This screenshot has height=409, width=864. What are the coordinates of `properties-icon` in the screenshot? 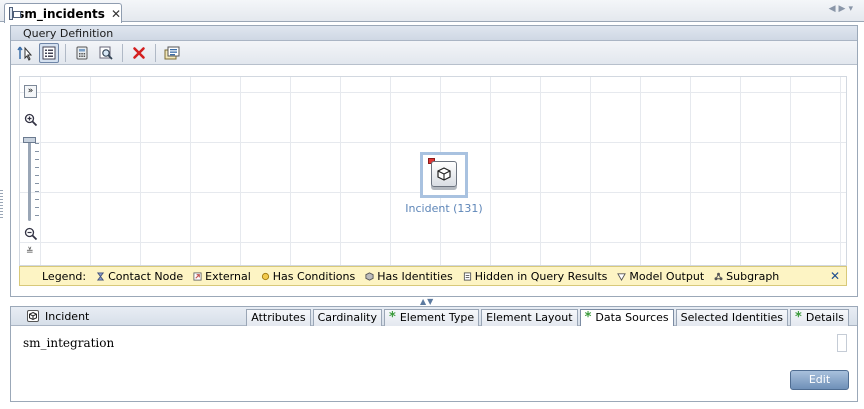 It's located at (172, 52).